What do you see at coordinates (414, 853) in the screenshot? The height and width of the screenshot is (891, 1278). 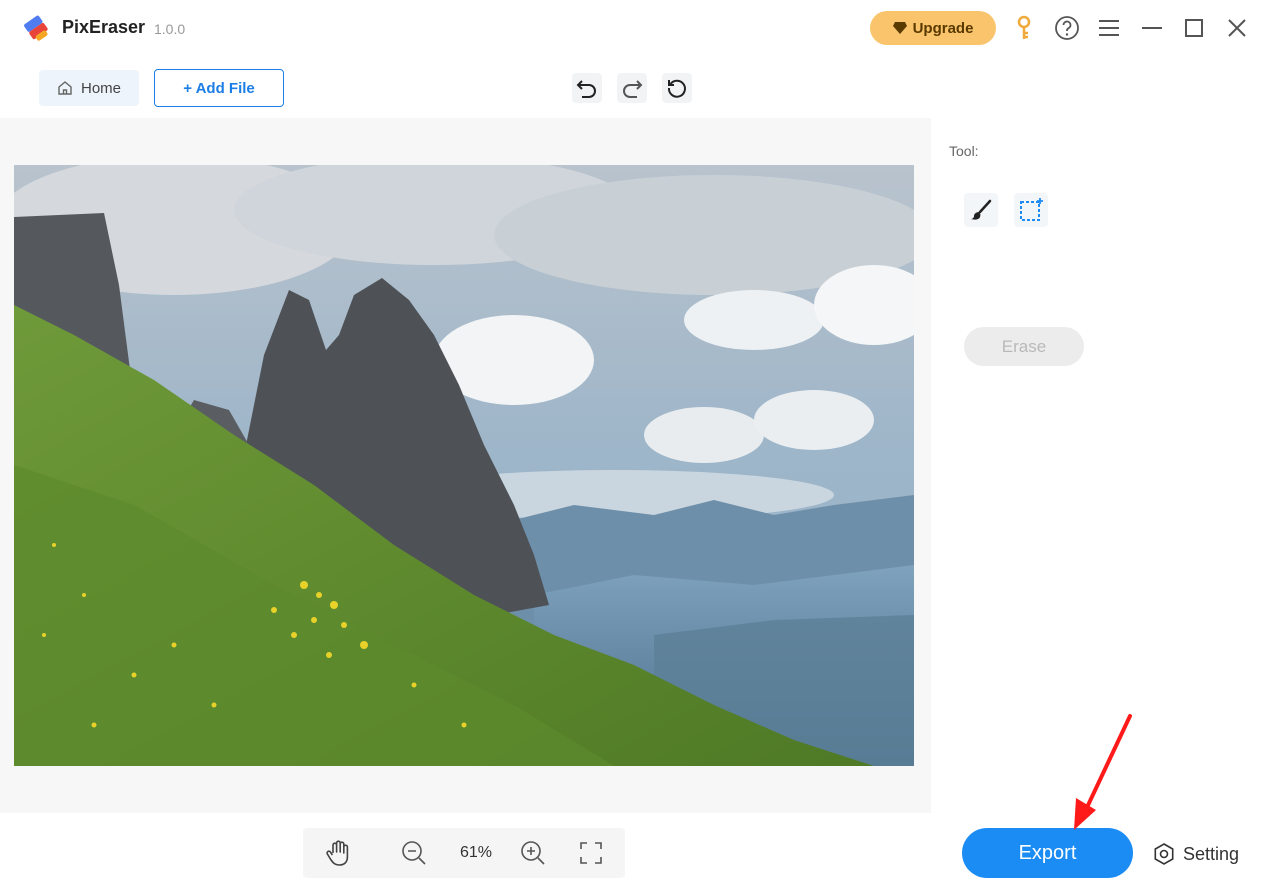 I see `zoom-out-icon` at bounding box center [414, 853].